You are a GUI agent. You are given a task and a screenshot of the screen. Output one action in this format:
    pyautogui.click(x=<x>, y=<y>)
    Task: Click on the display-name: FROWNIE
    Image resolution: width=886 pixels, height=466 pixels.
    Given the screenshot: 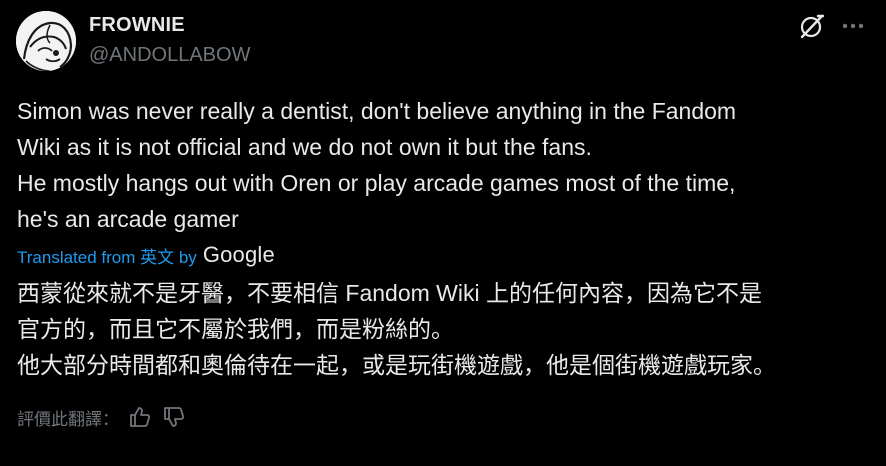 What is the action you would take?
    pyautogui.click(x=137, y=25)
    